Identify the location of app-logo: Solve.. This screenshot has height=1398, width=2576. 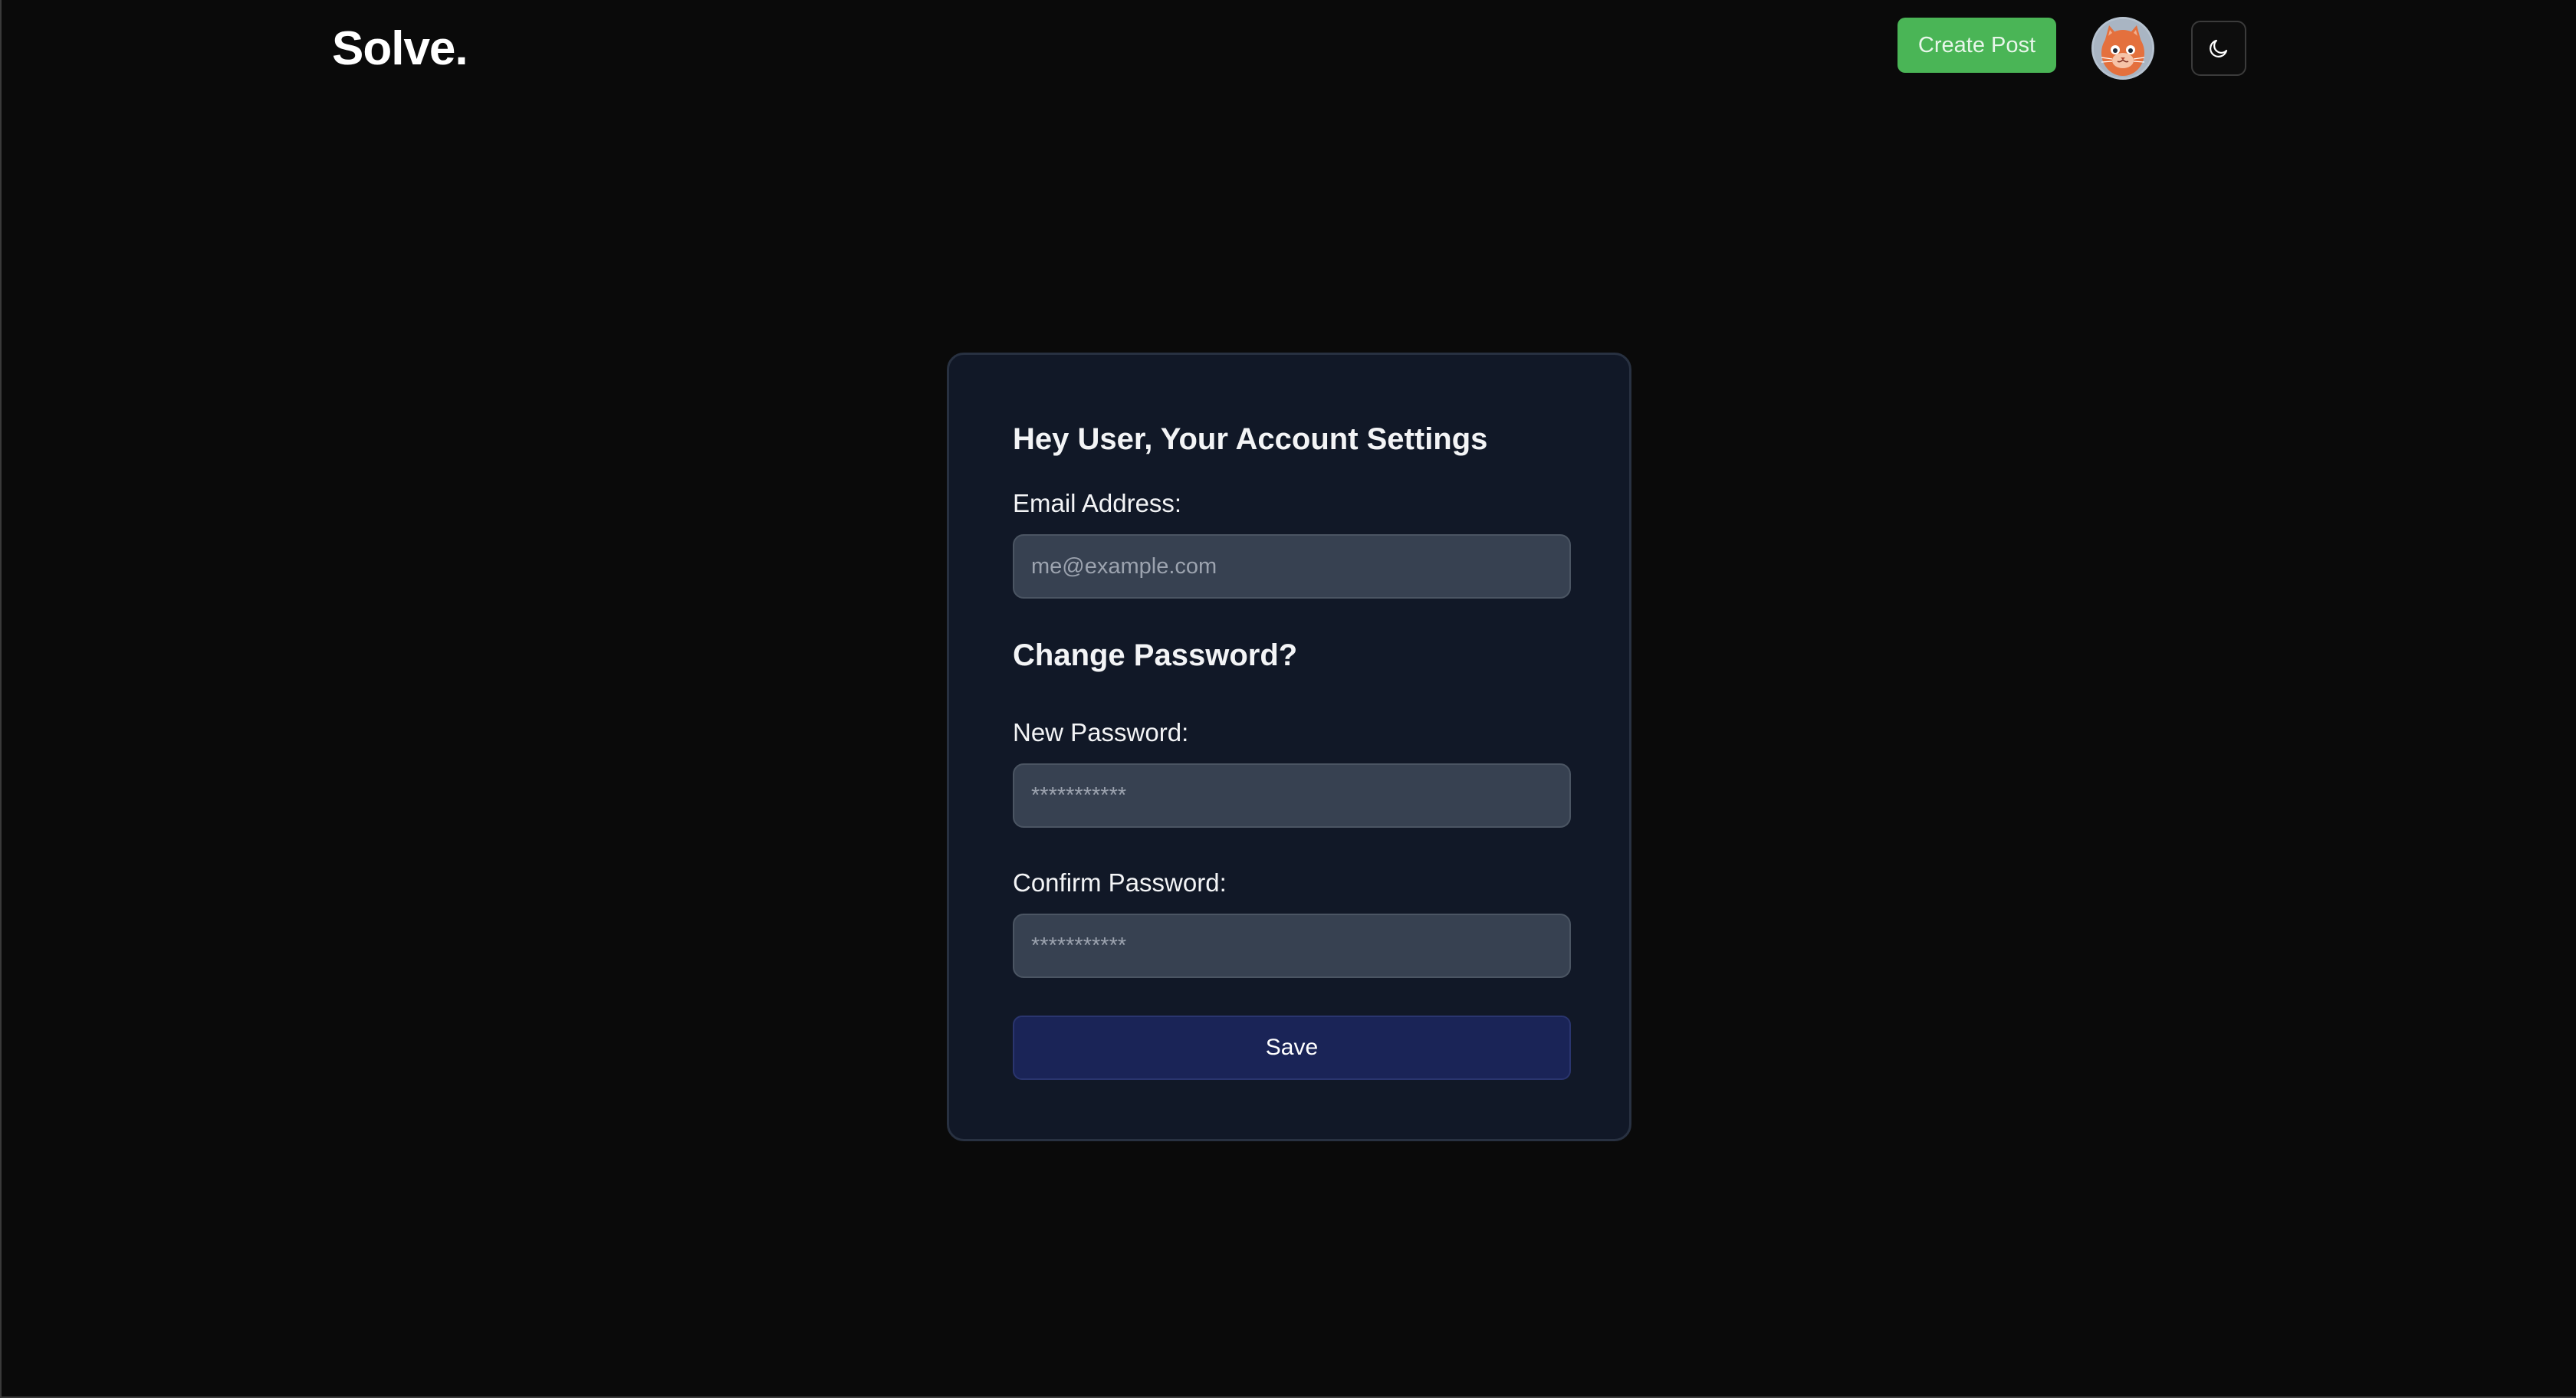
(400, 48).